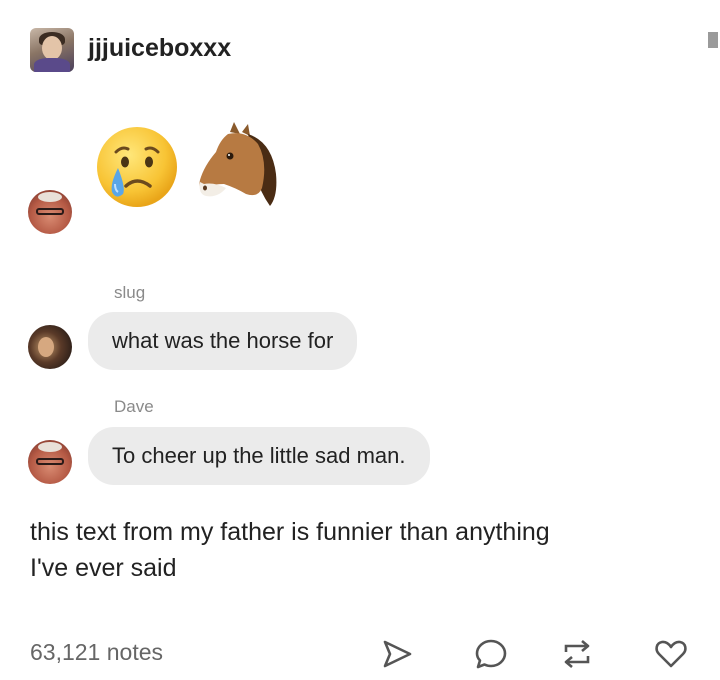 This screenshot has height=680, width=720. What do you see at coordinates (52, 50) in the screenshot?
I see `poster-avatar` at bounding box center [52, 50].